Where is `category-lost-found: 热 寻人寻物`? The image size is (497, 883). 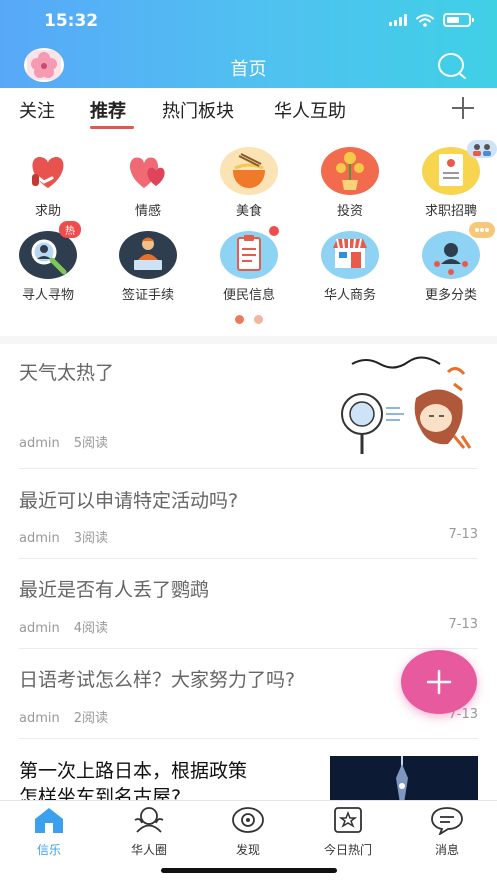
category-lost-found: 热 寻人寻物 is located at coordinates (48, 262).